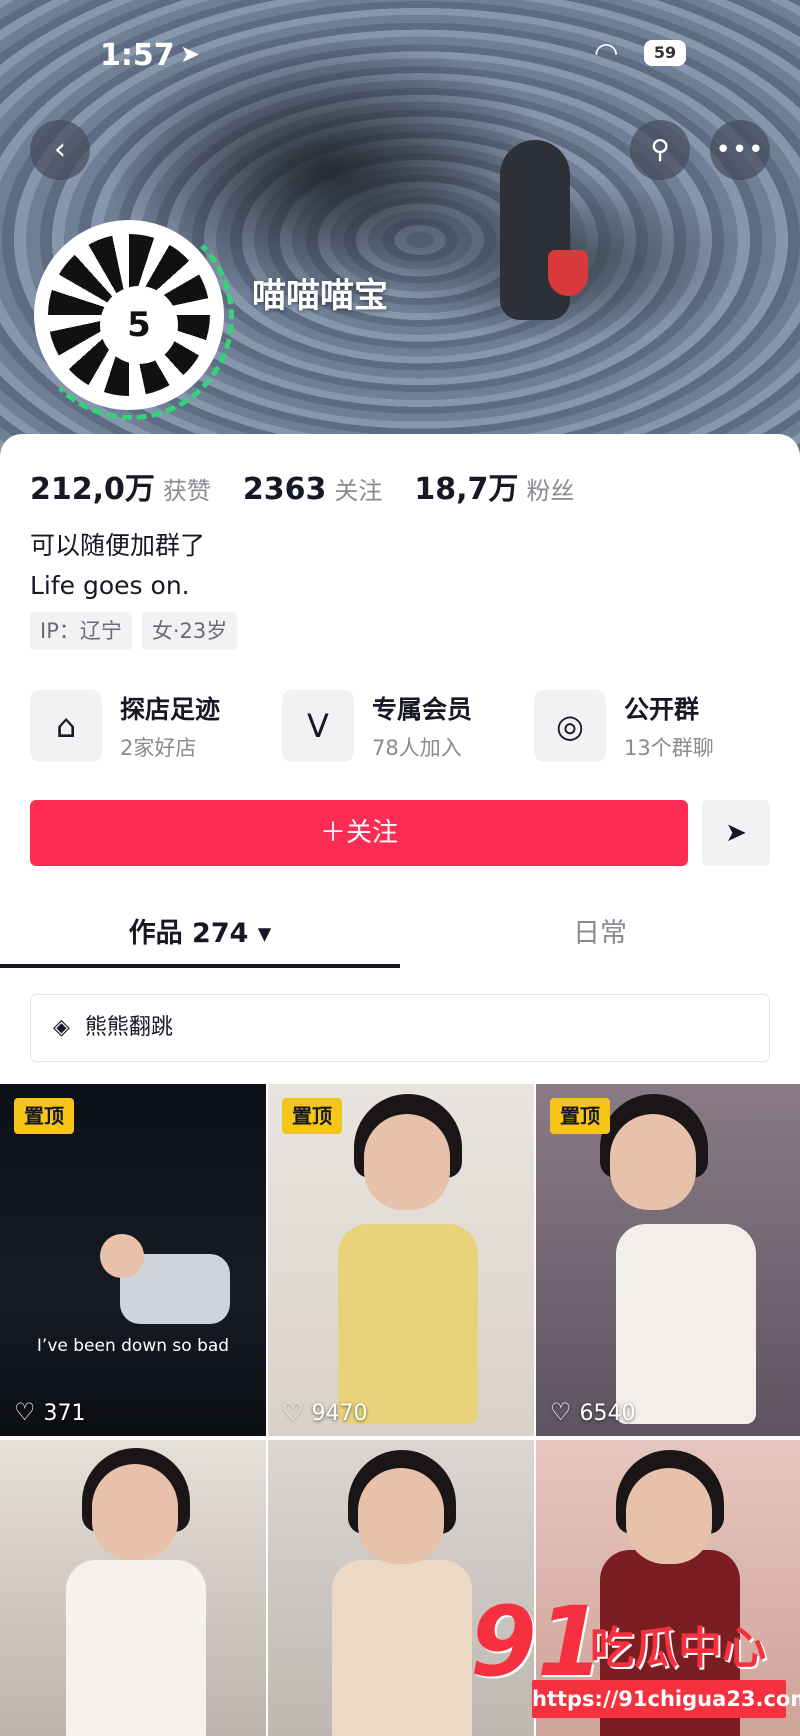  I want to click on feature-shop-visits: ⌂ 探店足迹 2家好店, so click(150, 726).